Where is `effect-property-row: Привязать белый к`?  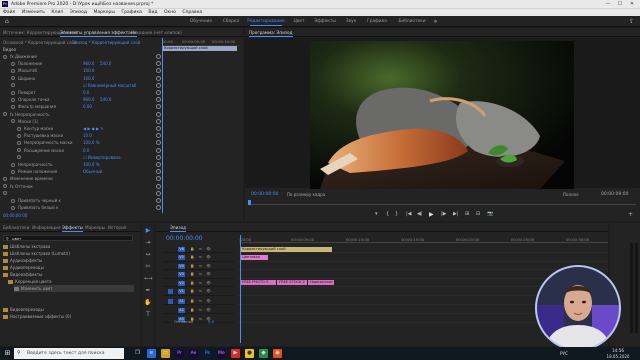 effect-property-row: Привязать белый к is located at coordinates (83, 207).